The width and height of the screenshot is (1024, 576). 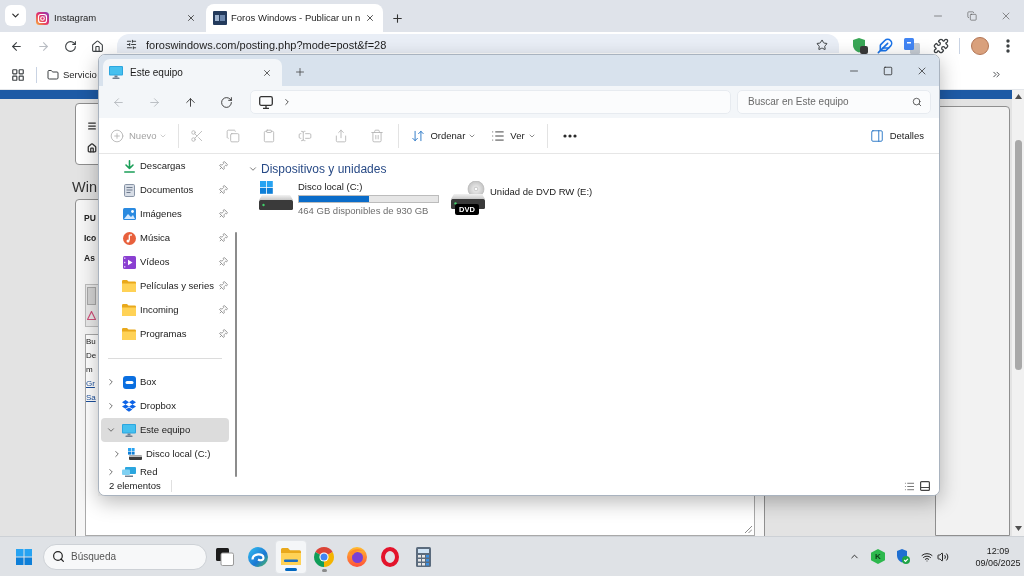 I want to click on folder-icon, so click(x=291, y=556).